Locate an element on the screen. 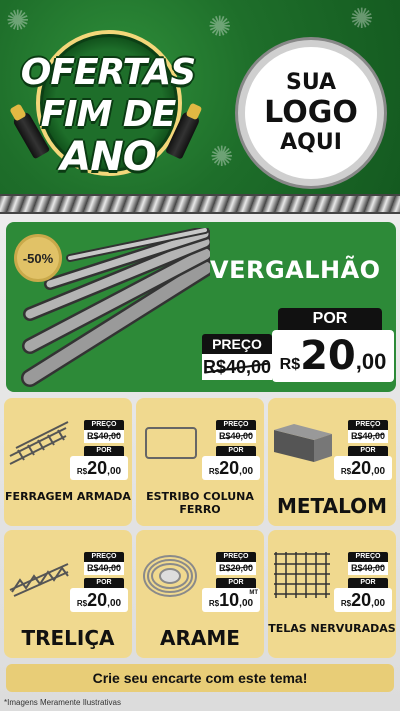  product-name: TRELIÇA is located at coordinates (68, 638).